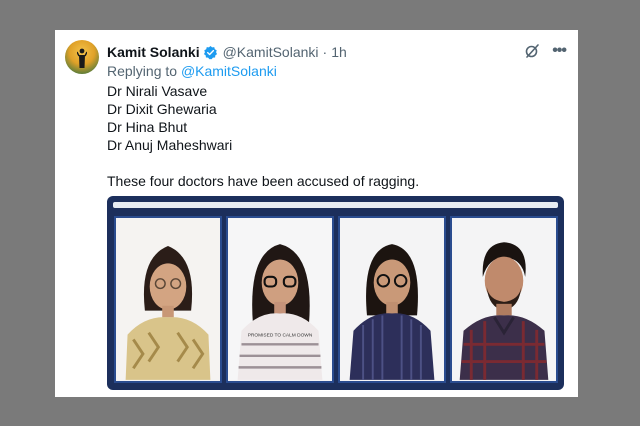 The height and width of the screenshot is (426, 640). Describe the element at coordinates (157, 91) in the screenshot. I see `doctor-name-line: Dr Nirali Vasave` at that location.